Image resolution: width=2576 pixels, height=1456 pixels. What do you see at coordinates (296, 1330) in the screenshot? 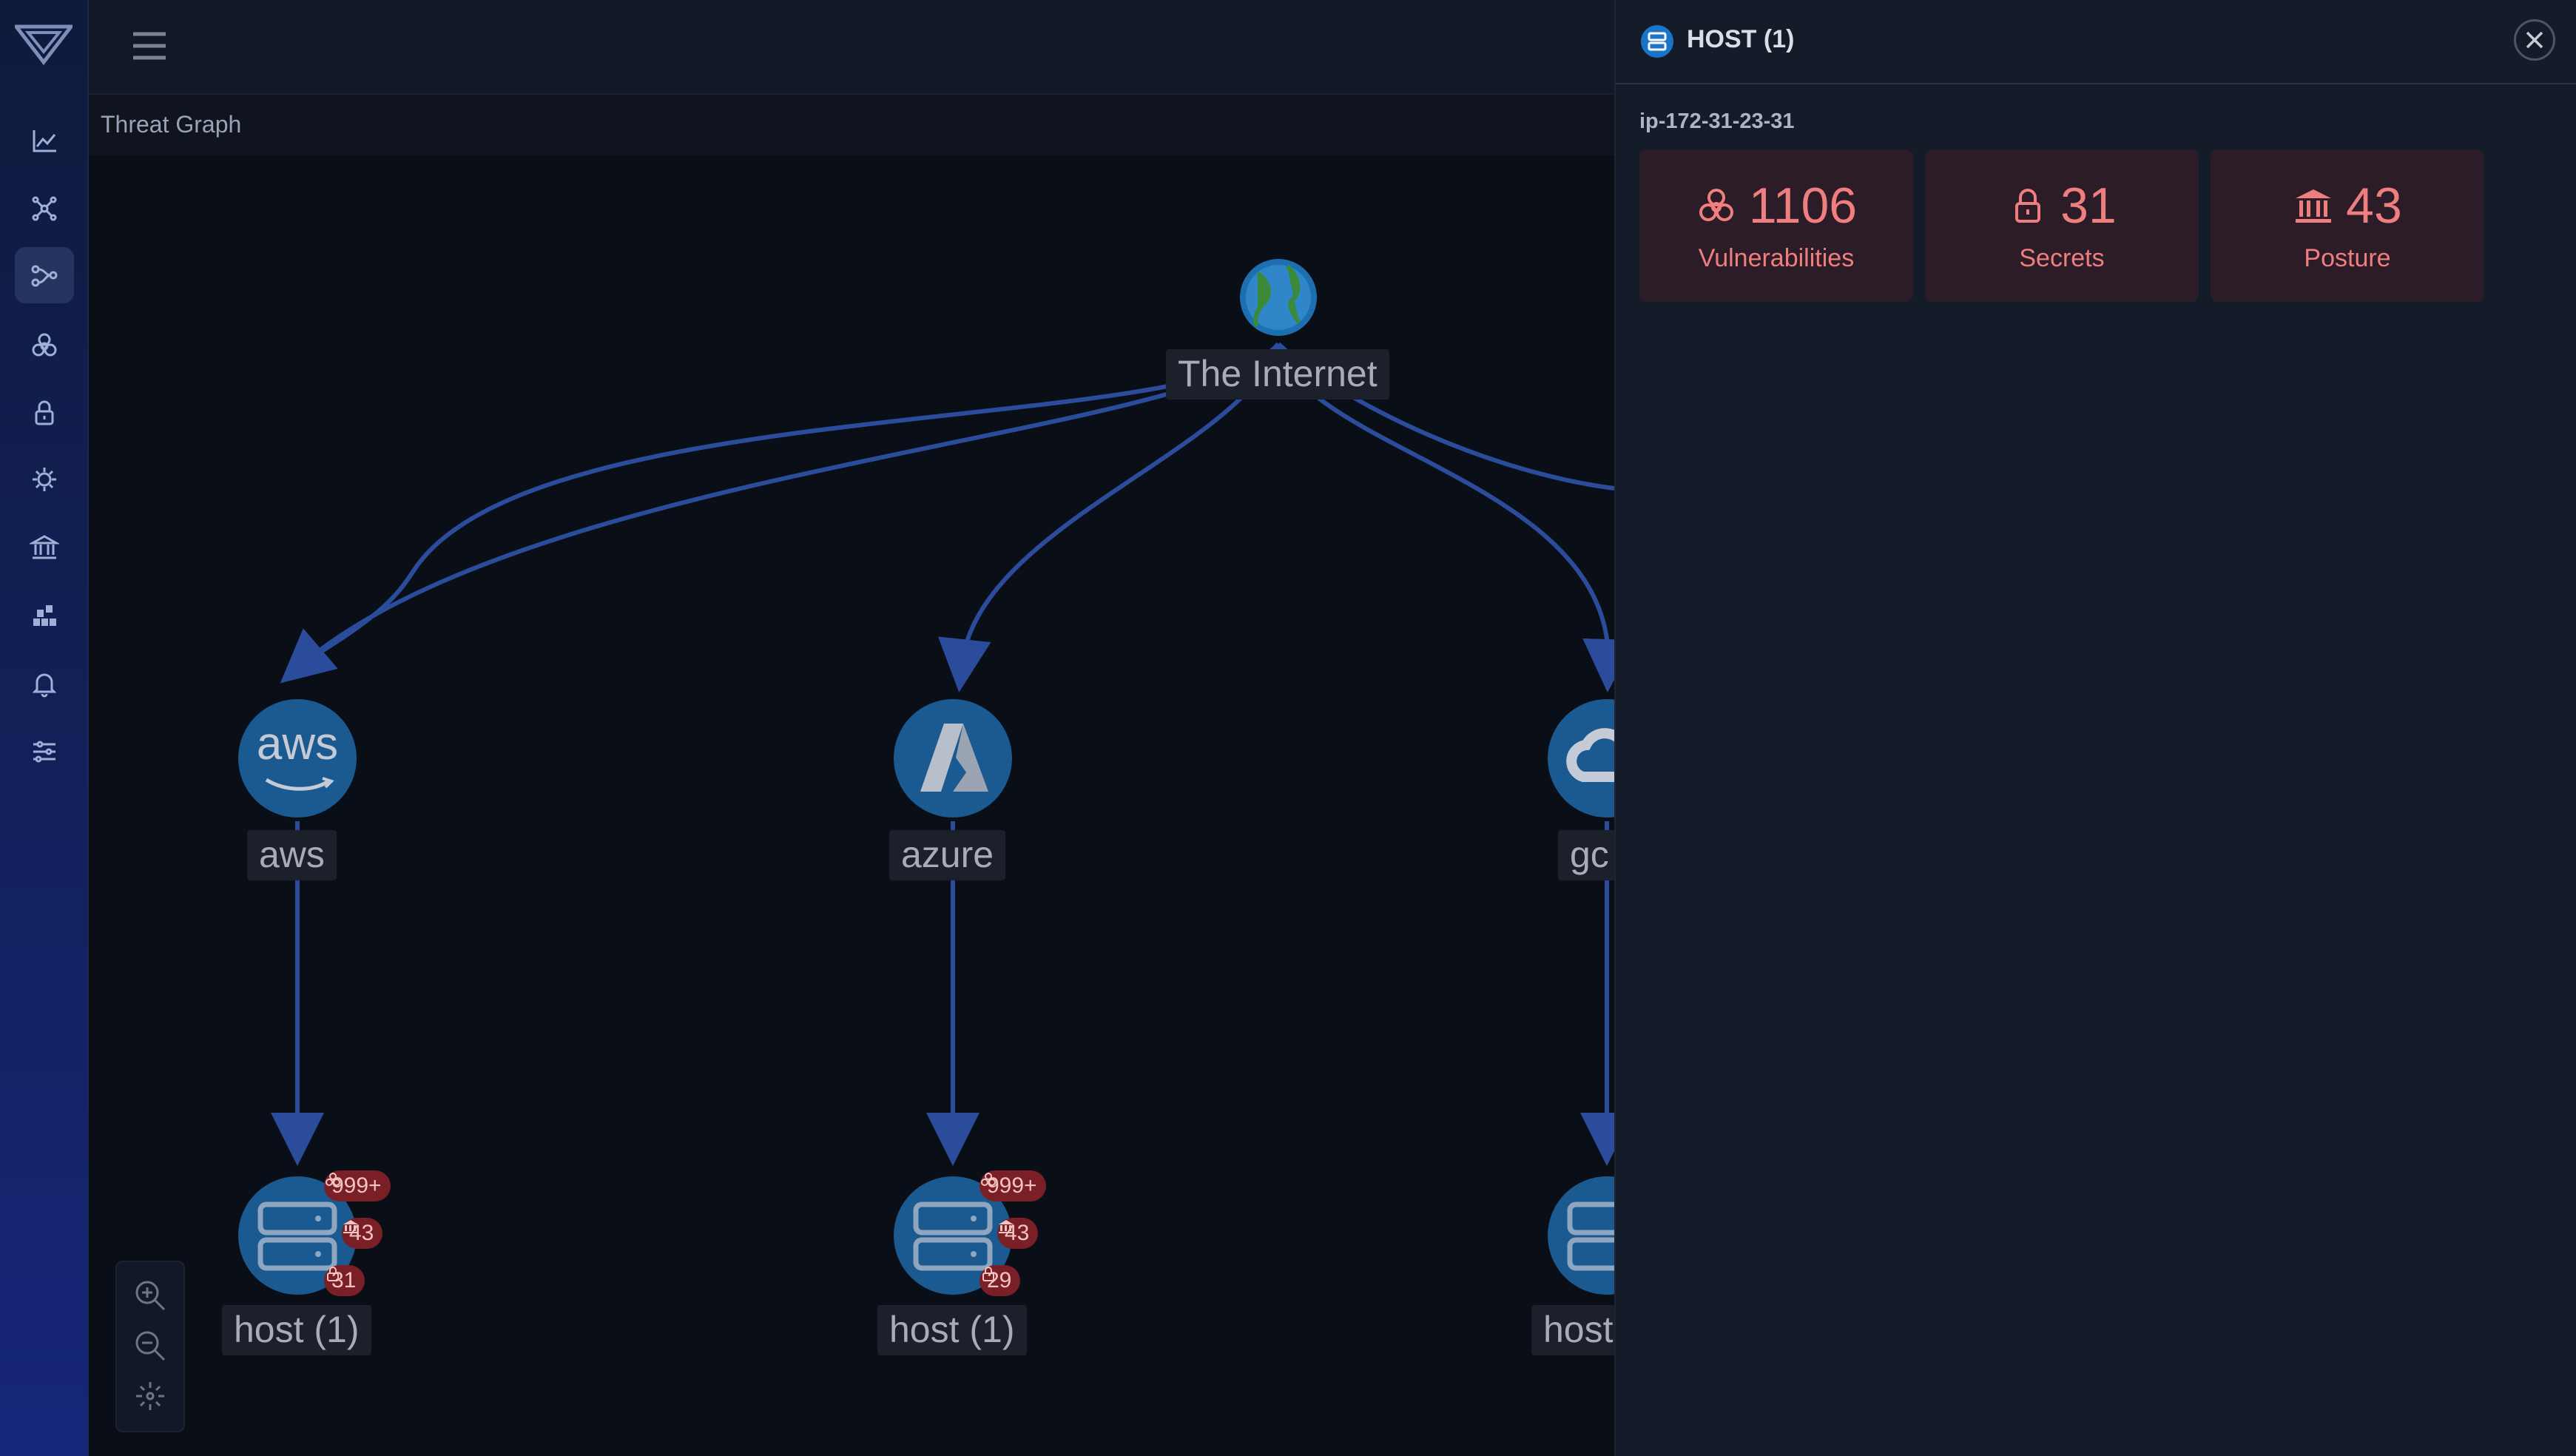
I see `host-label-aws: host (1)` at bounding box center [296, 1330].